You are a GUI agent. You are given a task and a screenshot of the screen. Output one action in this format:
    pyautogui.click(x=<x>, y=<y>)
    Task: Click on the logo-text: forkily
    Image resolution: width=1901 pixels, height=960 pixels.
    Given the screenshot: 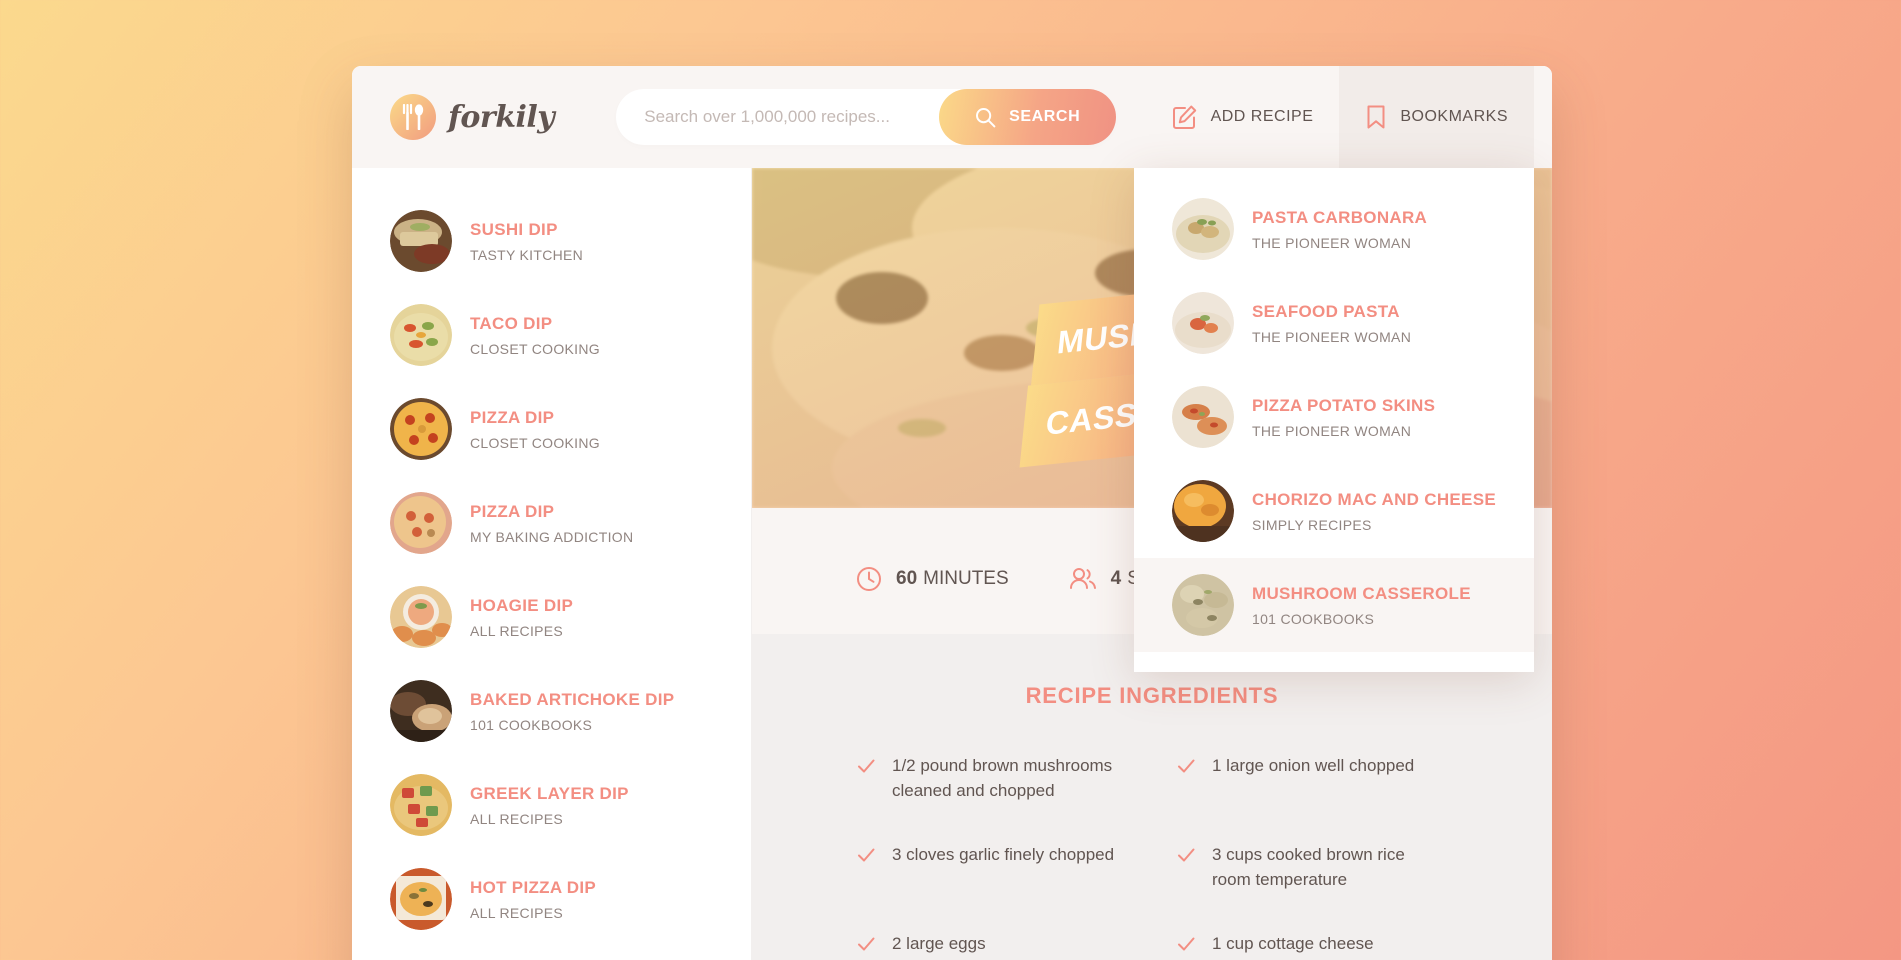 What is the action you would take?
    pyautogui.click(x=501, y=117)
    